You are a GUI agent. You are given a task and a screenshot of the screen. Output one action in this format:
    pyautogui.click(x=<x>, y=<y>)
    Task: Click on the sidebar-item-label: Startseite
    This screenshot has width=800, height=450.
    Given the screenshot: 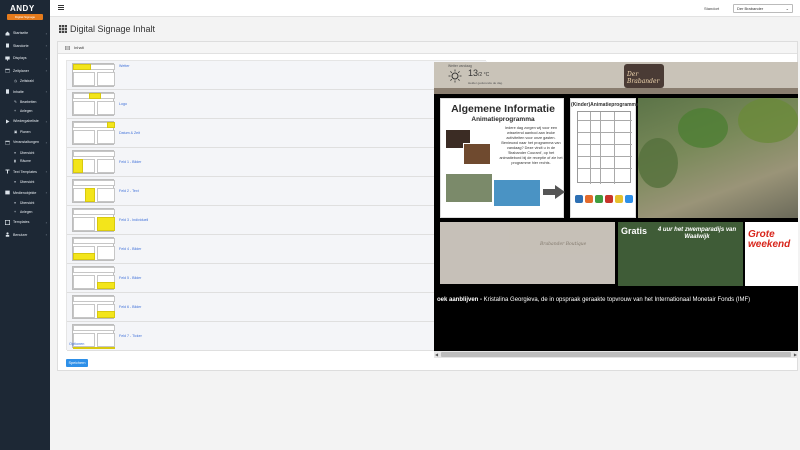 What is the action you would take?
    pyautogui.click(x=21, y=33)
    